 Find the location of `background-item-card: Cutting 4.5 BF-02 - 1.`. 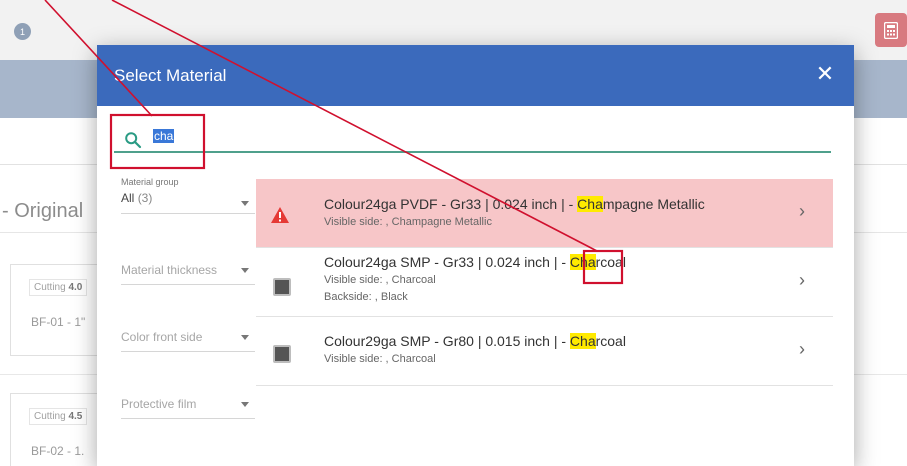

background-item-card: Cutting 4.5 BF-02 - 1. is located at coordinates (55, 429).